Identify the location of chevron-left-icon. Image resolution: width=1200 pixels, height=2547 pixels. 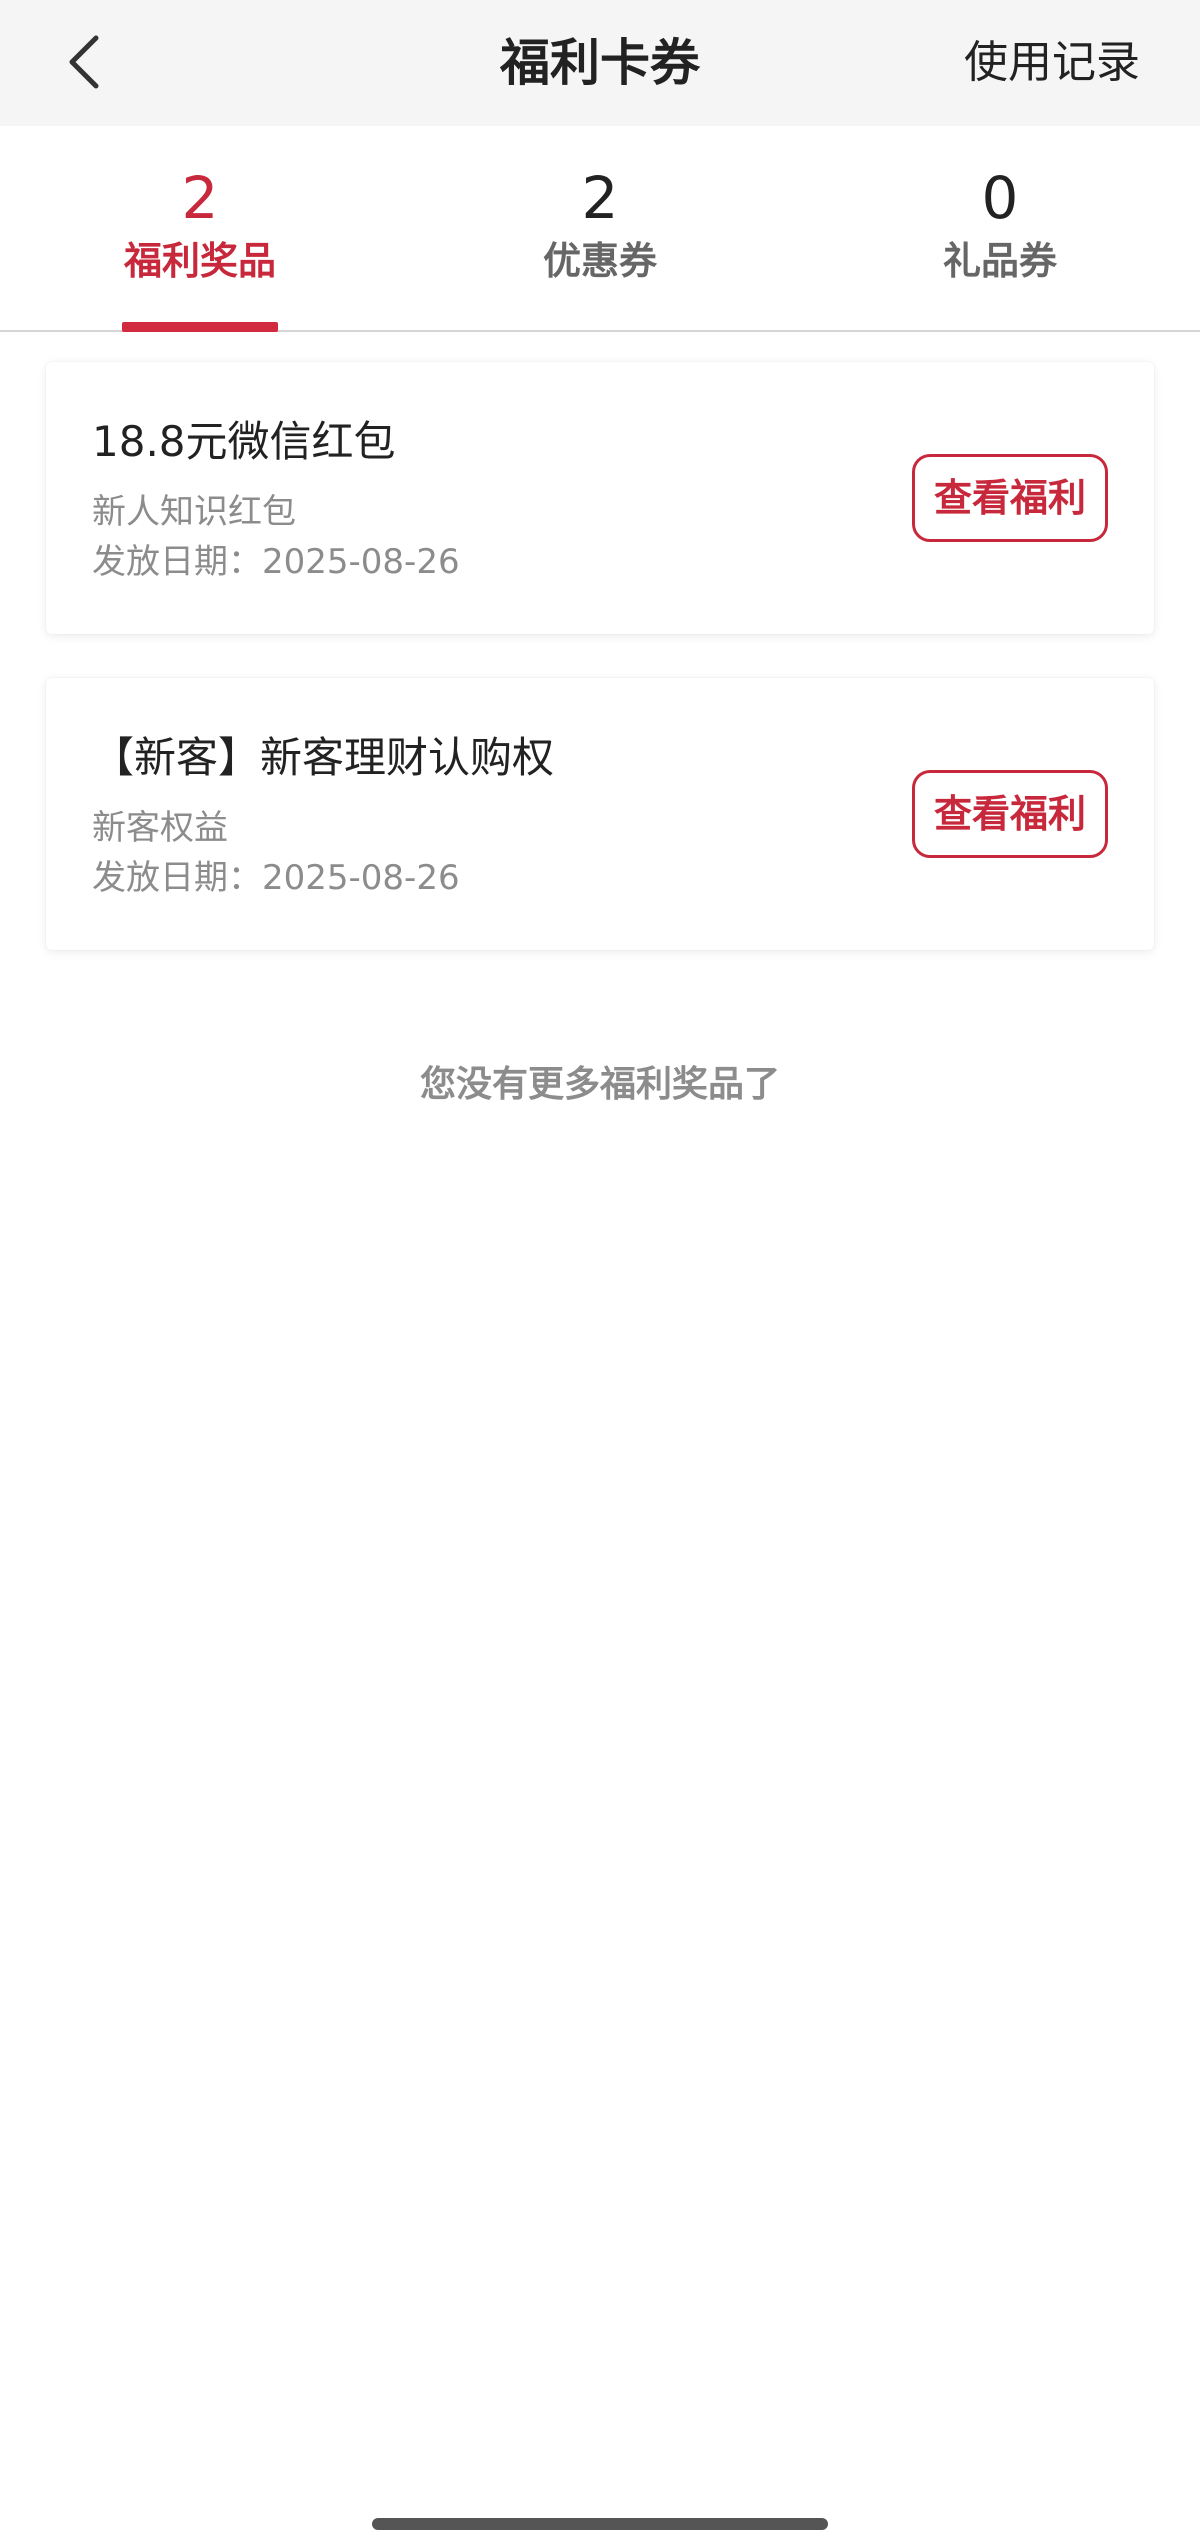
(84, 62).